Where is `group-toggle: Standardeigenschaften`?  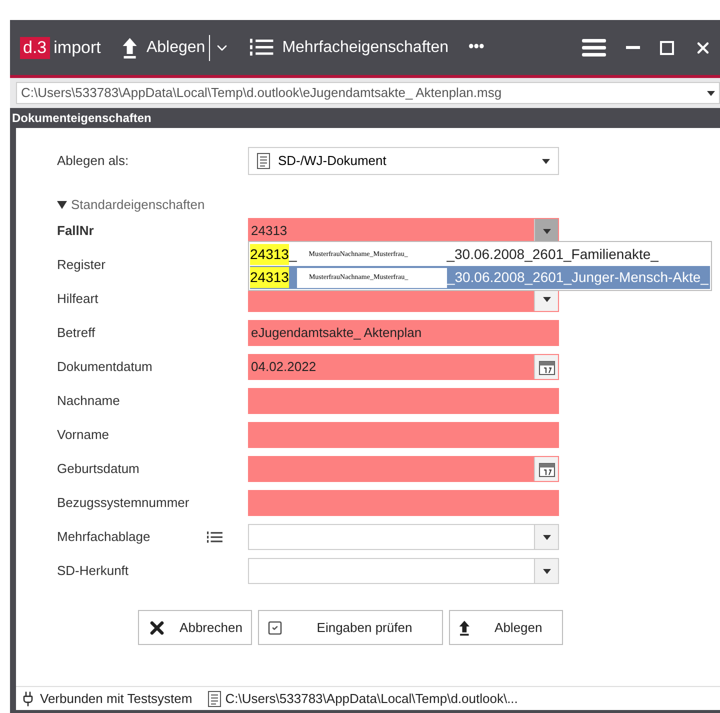
group-toggle: Standardeigenschaften is located at coordinates (388, 205).